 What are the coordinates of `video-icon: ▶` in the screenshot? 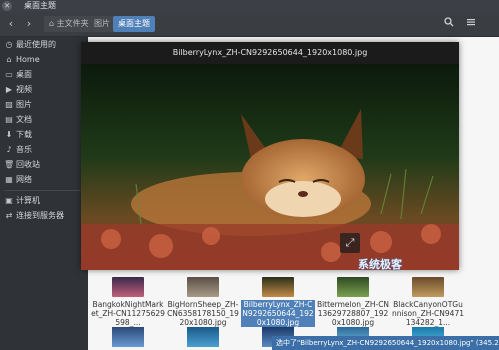 It's located at (9, 89).